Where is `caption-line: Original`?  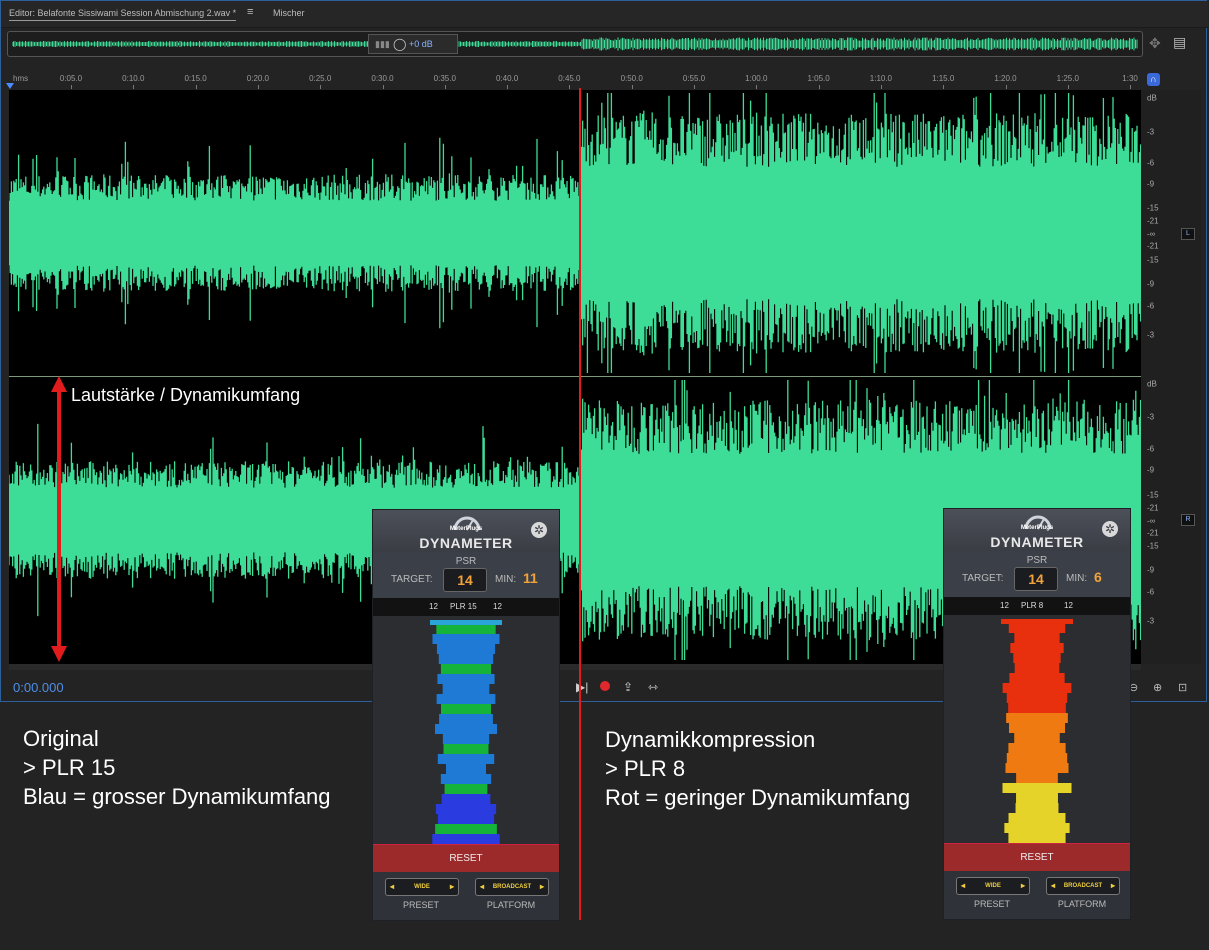
caption-line: Original is located at coordinates (61, 738).